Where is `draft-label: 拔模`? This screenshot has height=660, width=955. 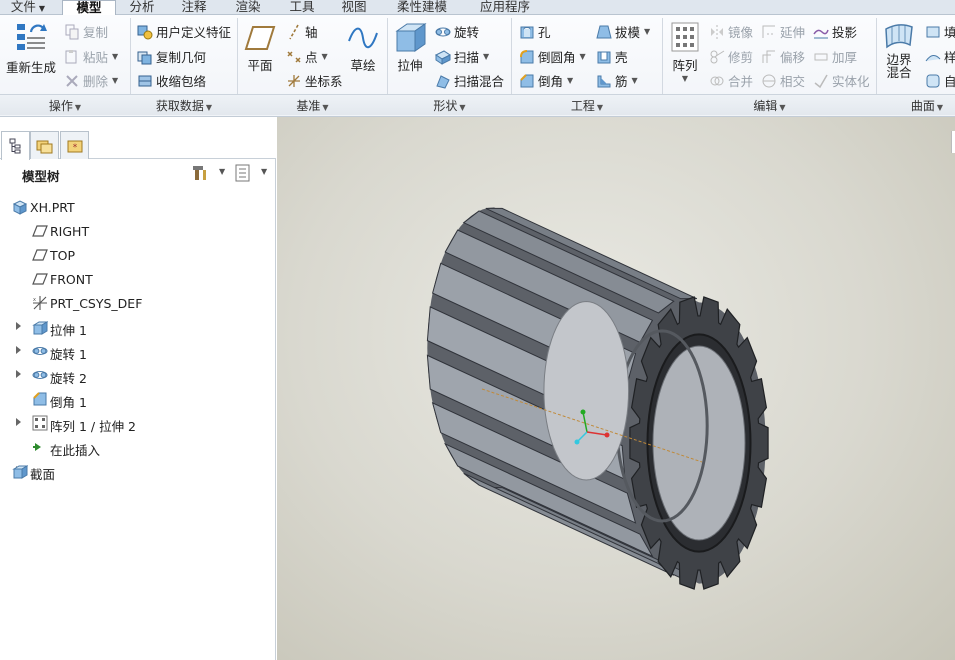 draft-label: 拔模 is located at coordinates (628, 32).